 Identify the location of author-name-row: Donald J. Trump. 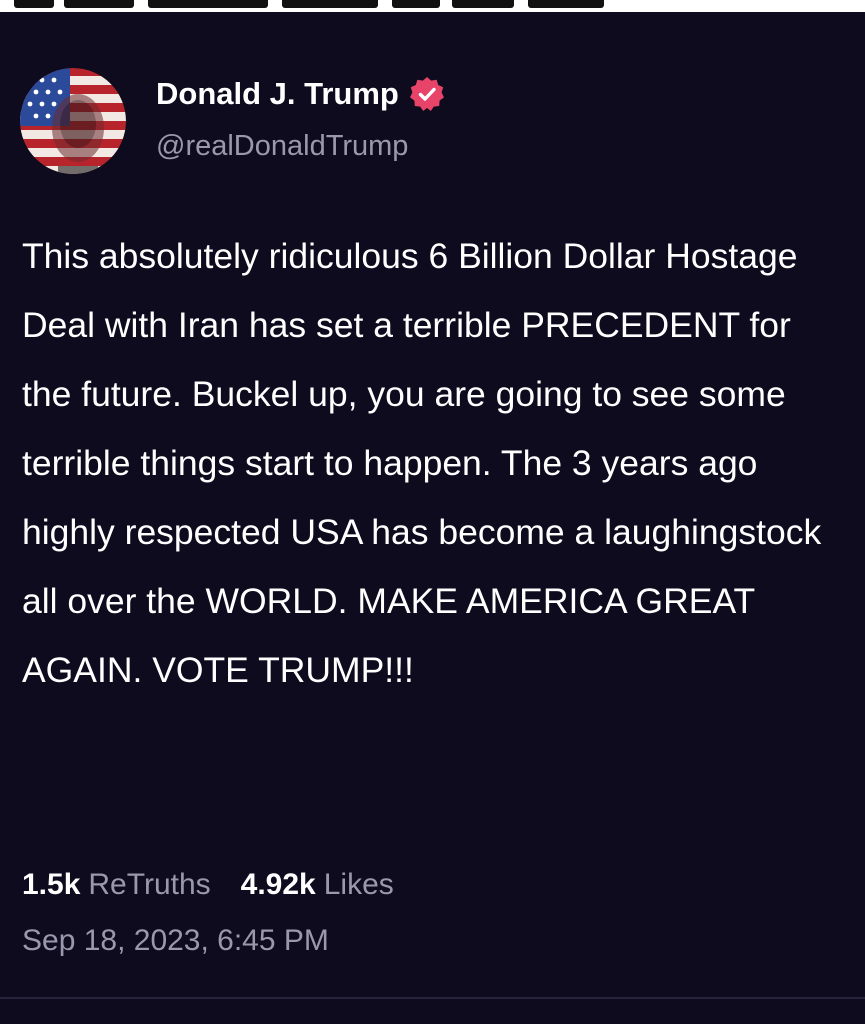
(300, 94).